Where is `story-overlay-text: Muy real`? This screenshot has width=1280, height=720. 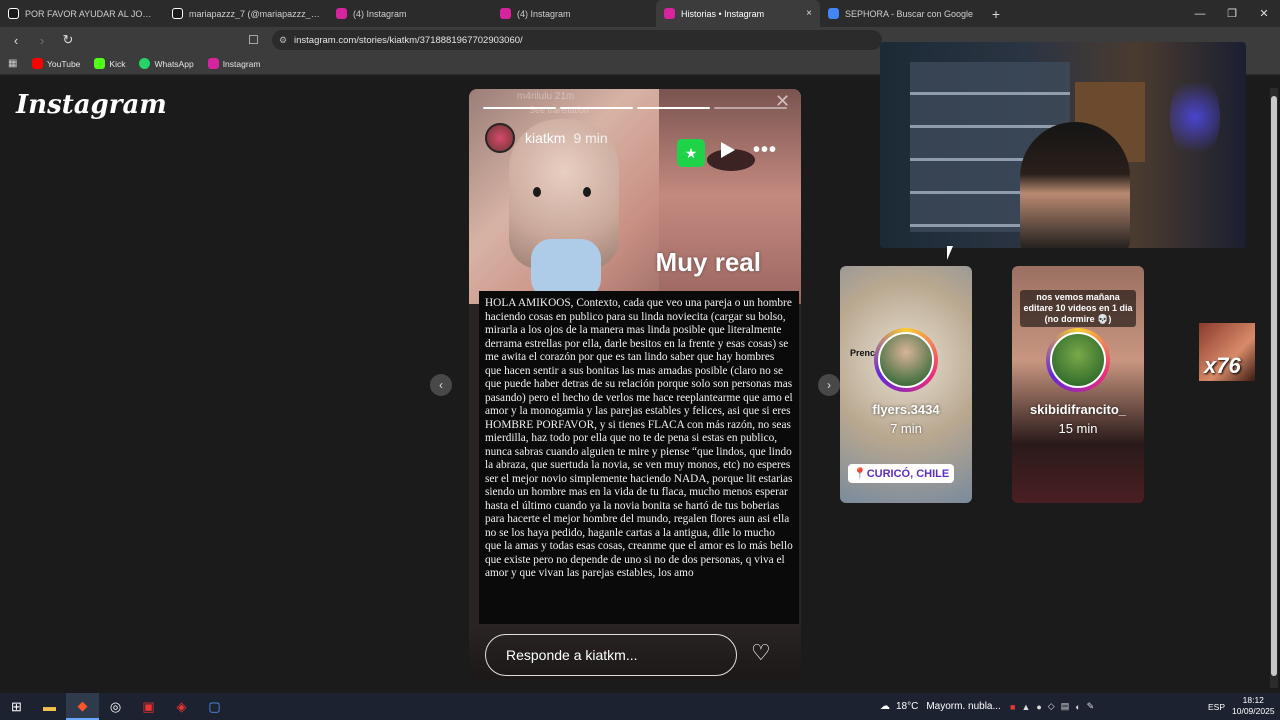
story-overlay-text: Muy real is located at coordinates (708, 262).